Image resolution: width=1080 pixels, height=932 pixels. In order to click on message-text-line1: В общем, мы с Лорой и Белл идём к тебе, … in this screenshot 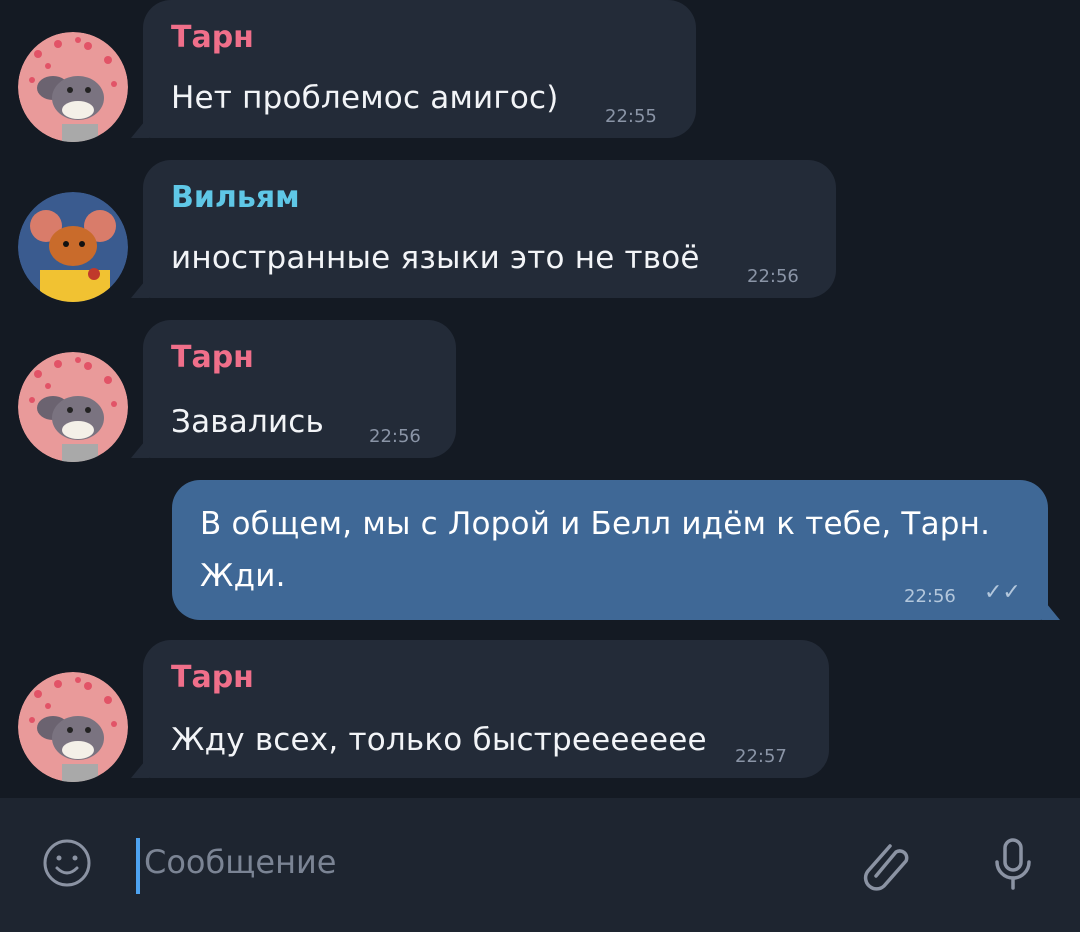, I will do `click(595, 524)`.